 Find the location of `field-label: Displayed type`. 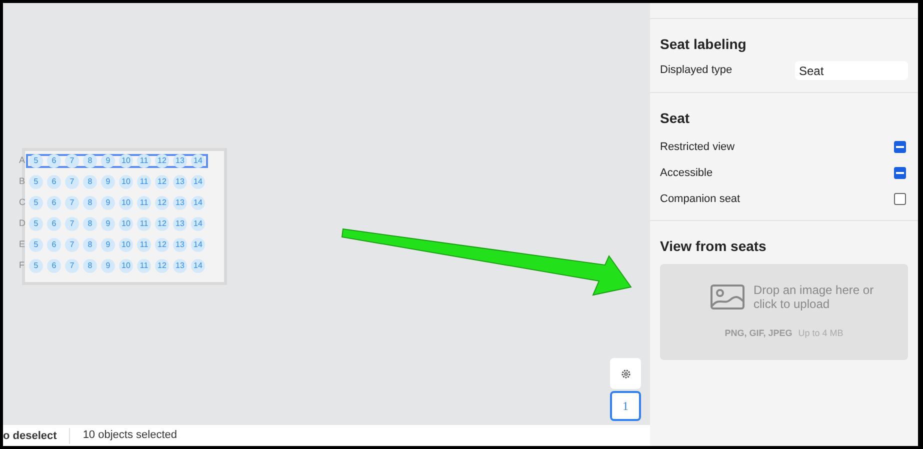

field-label: Displayed type is located at coordinates (696, 70).